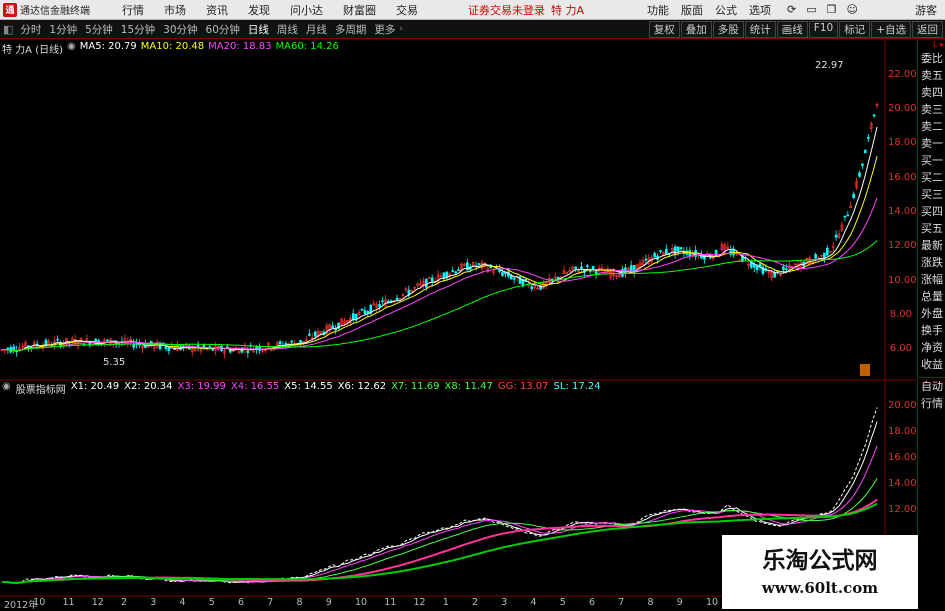  I want to click on panel-scroll-icon: L ▸, so click(931, 45).